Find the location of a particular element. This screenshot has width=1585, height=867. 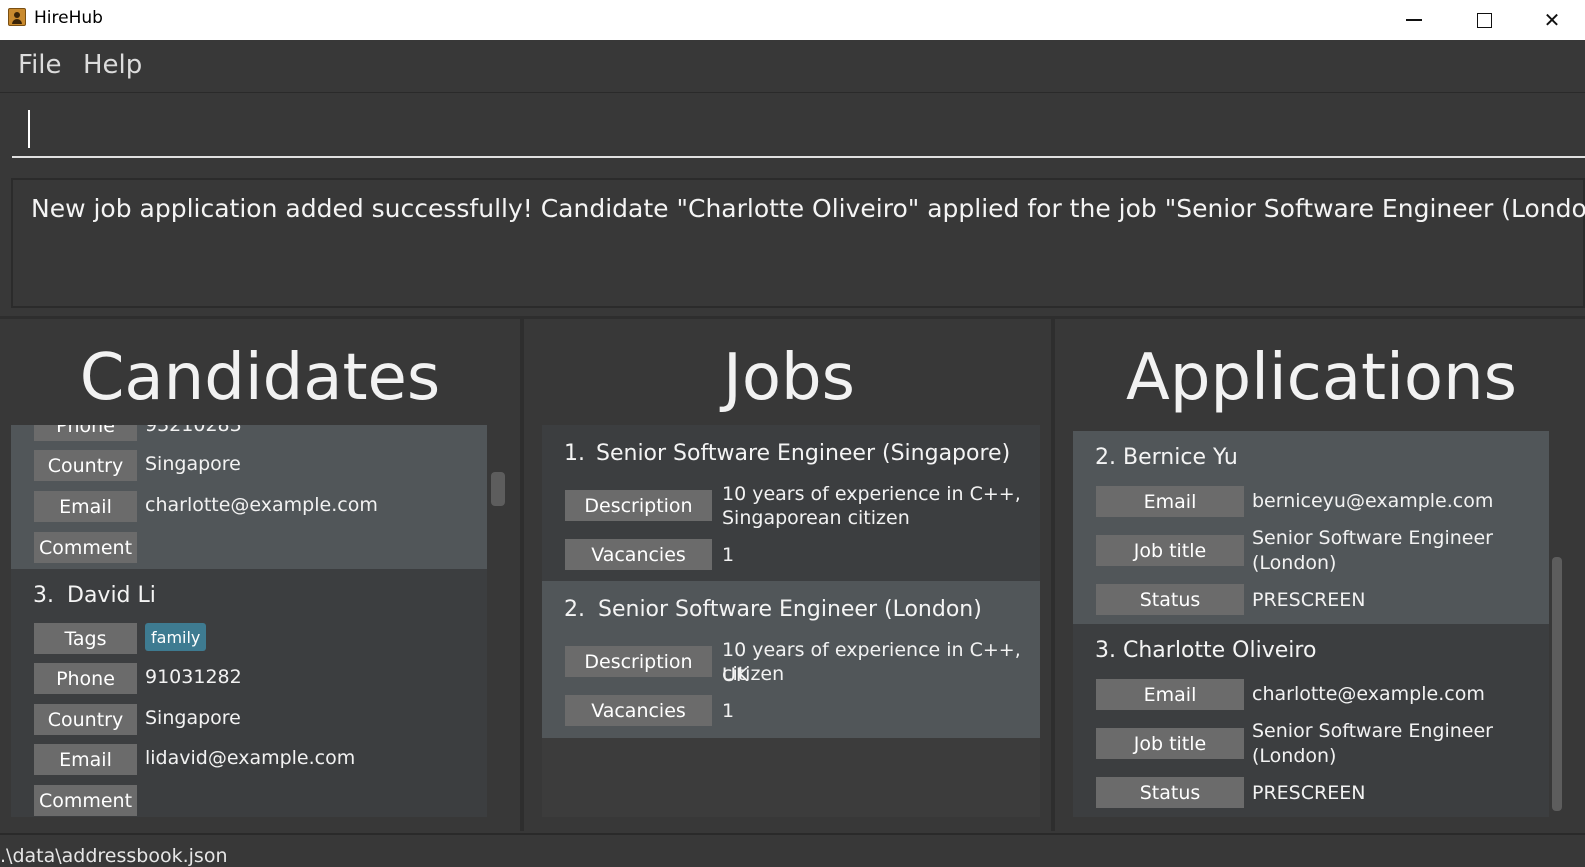

status-bar: .\data\addressbook.json is located at coordinates (792, 850).